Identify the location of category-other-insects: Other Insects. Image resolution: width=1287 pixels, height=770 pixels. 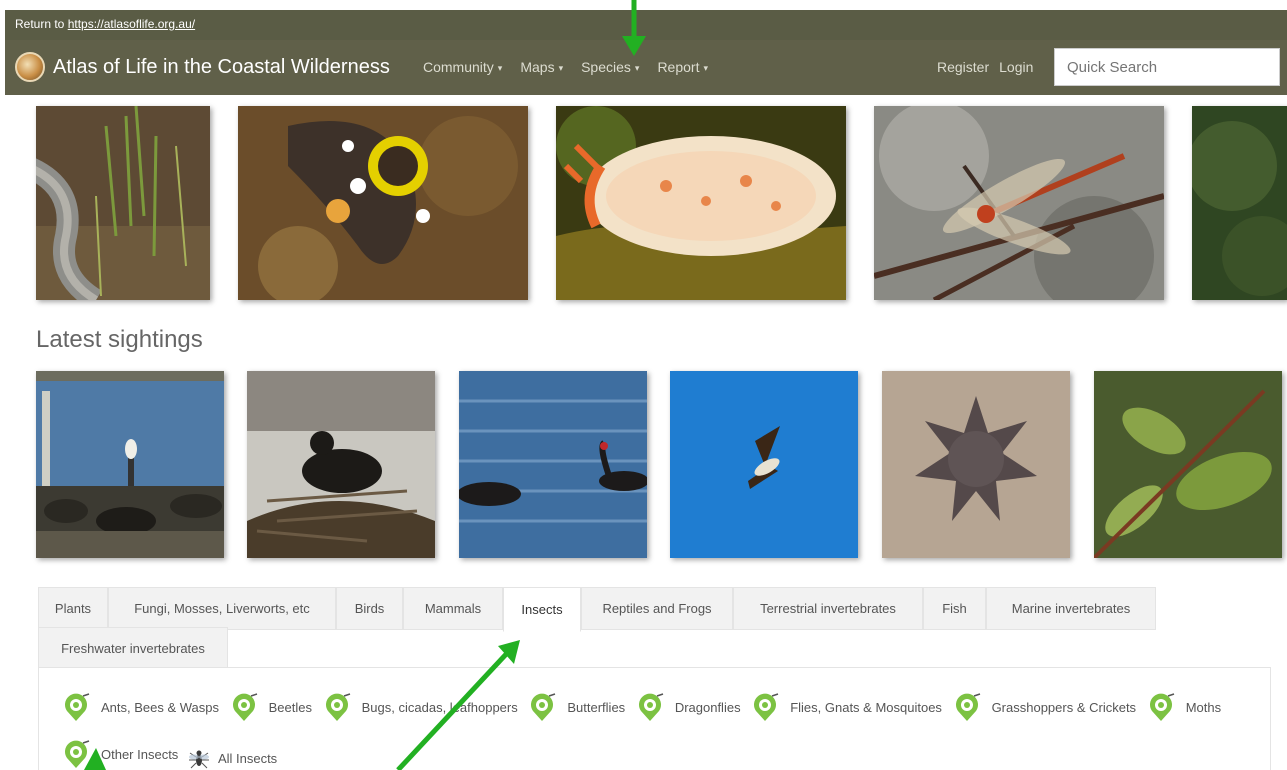
(119, 753).